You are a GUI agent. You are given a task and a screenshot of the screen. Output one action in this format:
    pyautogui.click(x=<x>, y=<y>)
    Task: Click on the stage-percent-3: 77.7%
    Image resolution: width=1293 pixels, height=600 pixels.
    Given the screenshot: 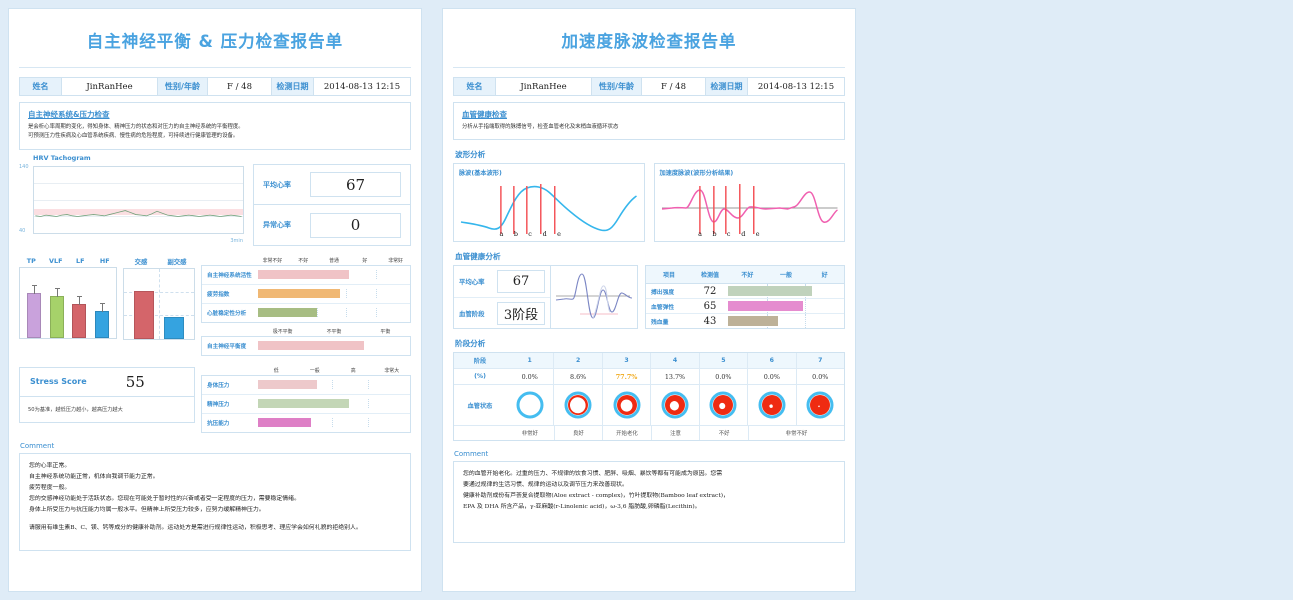 What is the action you would take?
    pyautogui.click(x=625, y=377)
    